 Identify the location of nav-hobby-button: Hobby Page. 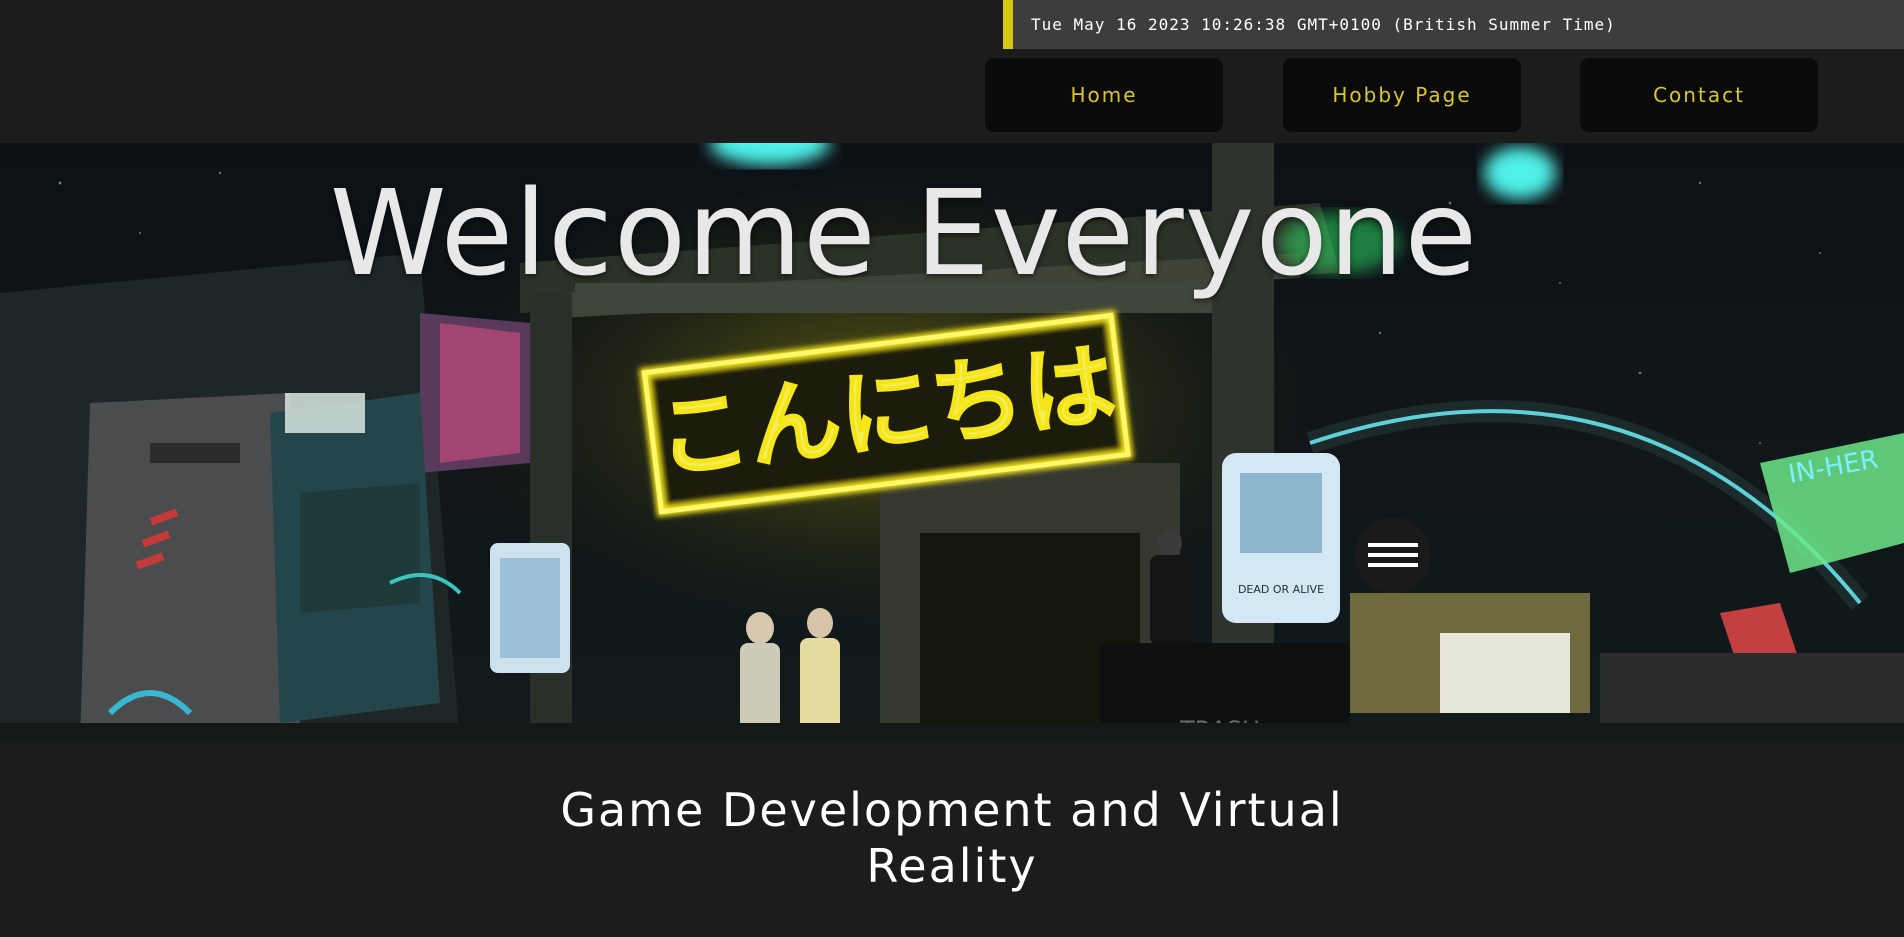
(1402, 95).